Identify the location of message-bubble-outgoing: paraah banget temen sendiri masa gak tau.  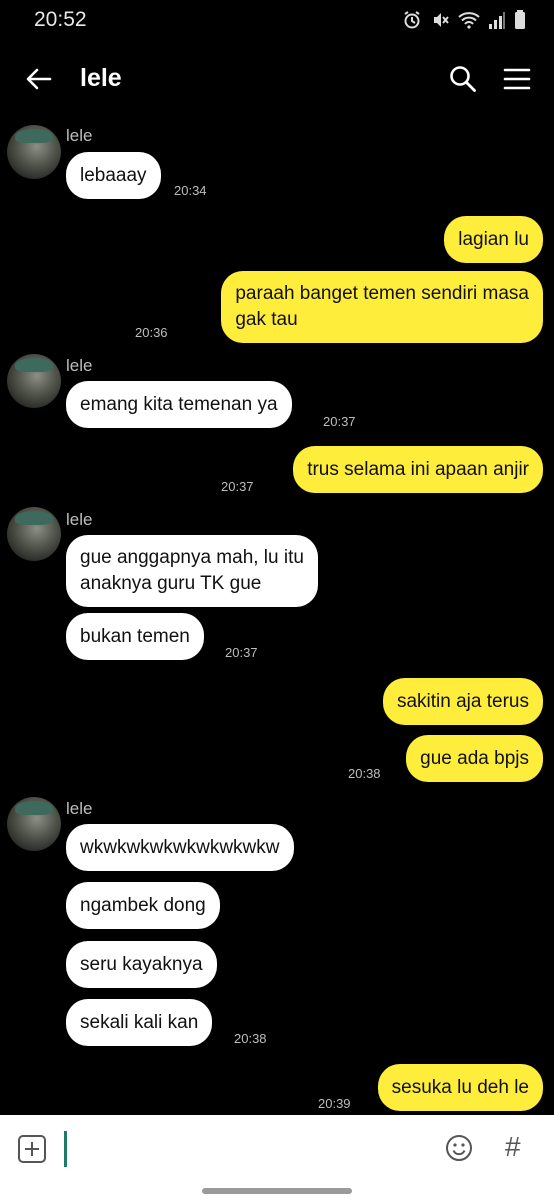
(382, 307).